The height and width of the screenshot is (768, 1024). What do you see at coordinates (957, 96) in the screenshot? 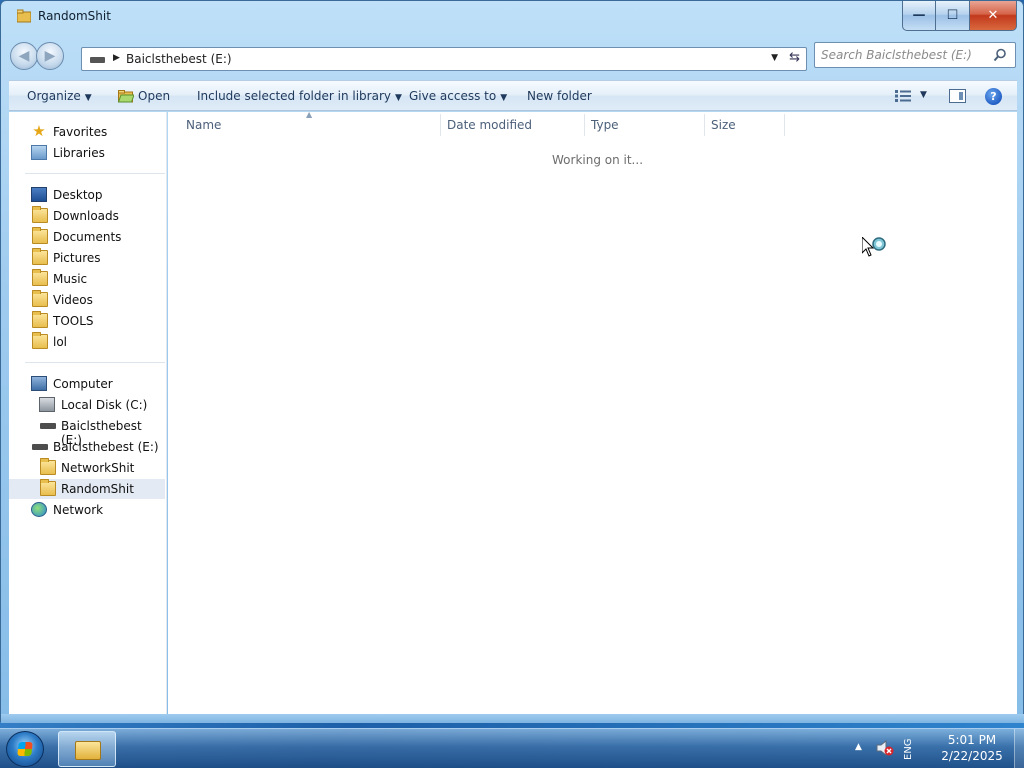
I see `preview-pane-icon` at bounding box center [957, 96].